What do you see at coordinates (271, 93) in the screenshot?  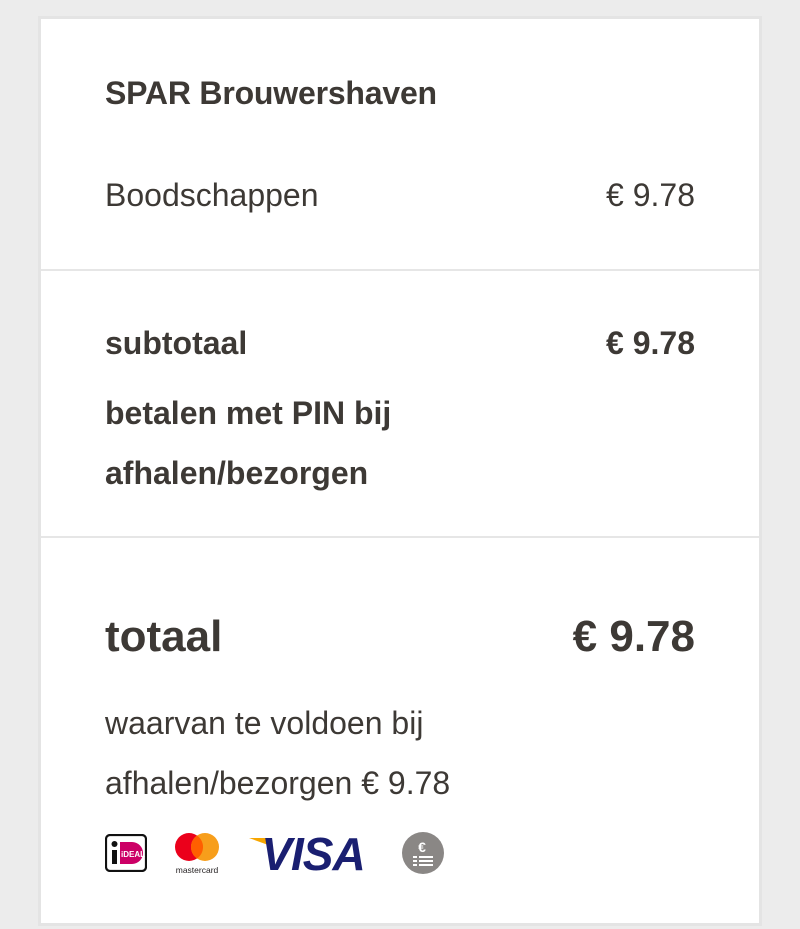 I see `store-name: SPAR Brouwershaven` at bounding box center [271, 93].